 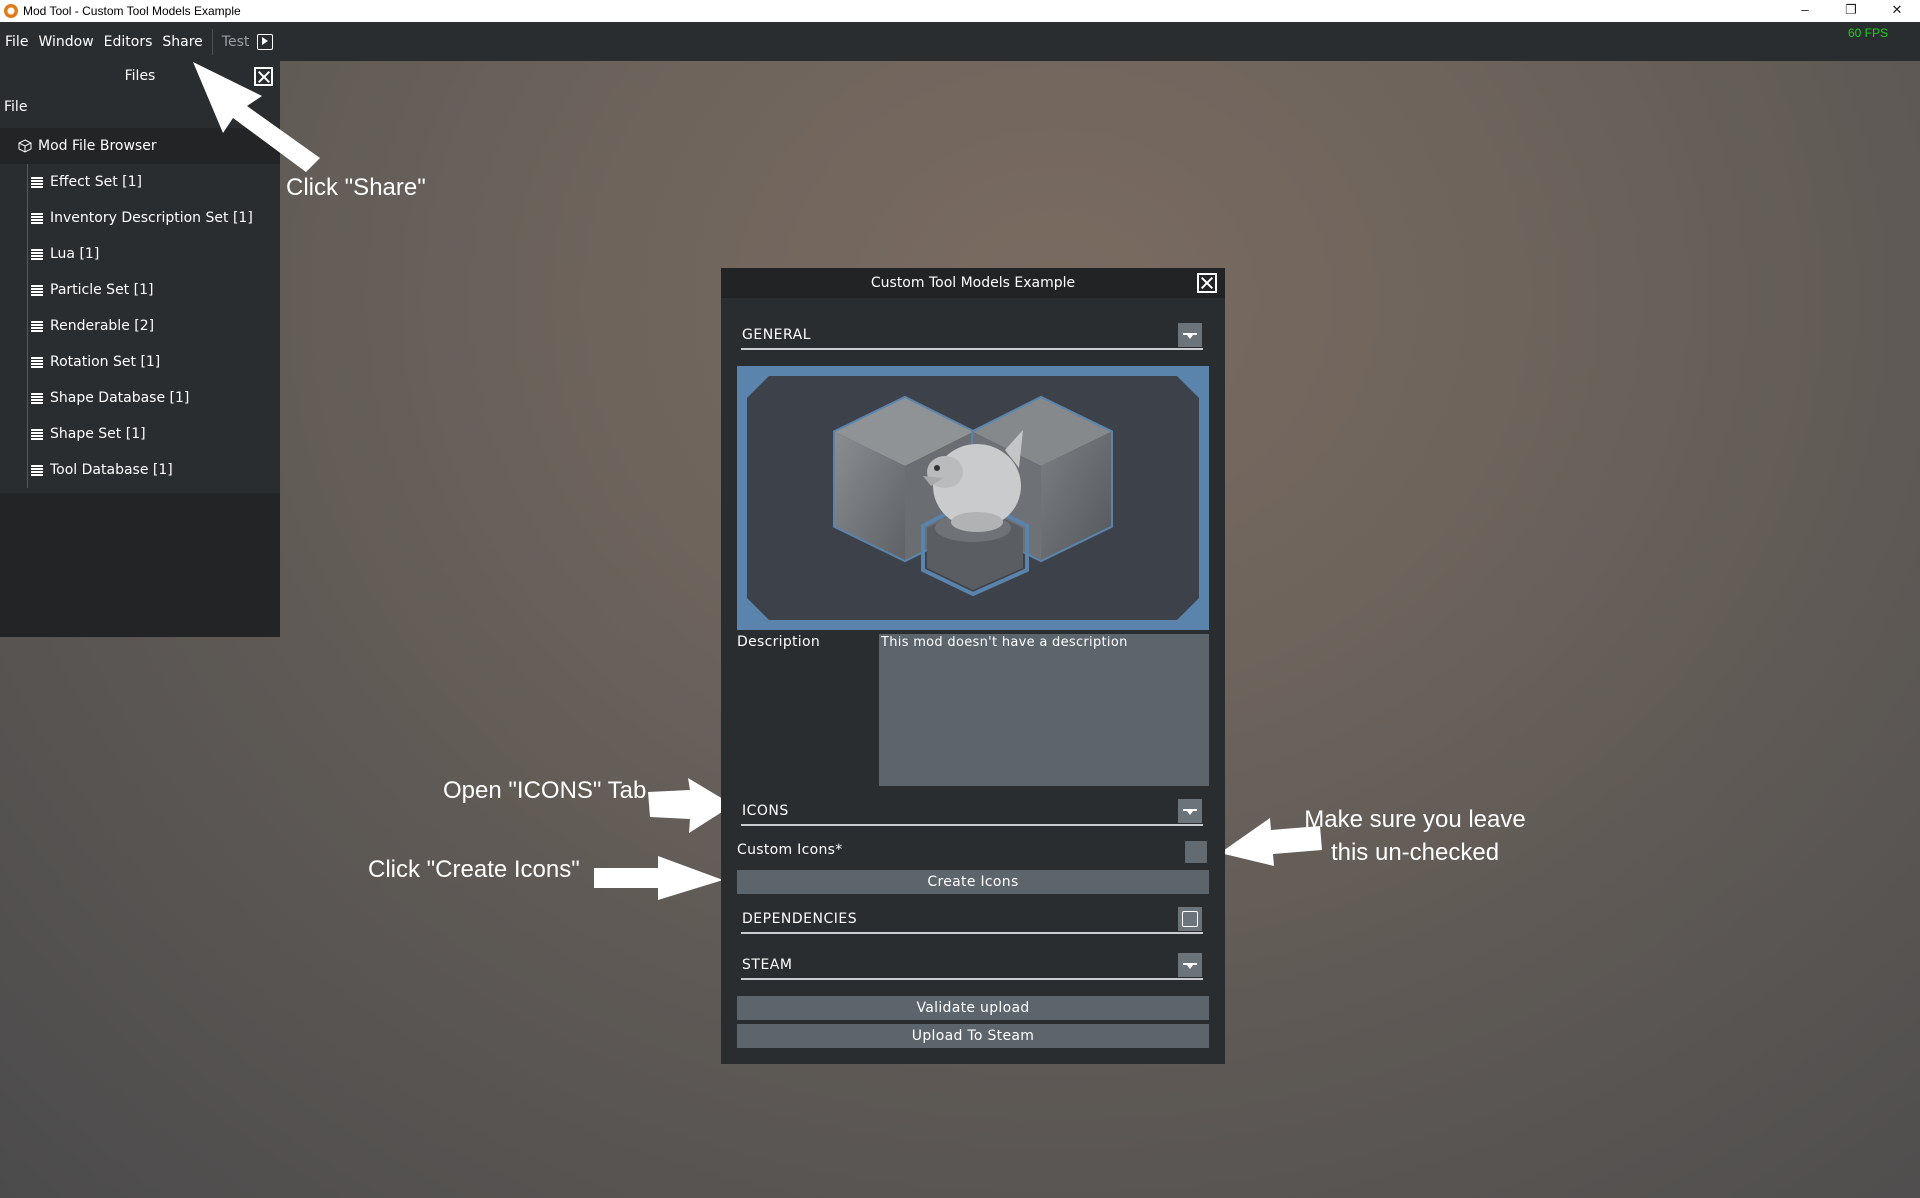 I want to click on preview-render, so click(x=973, y=496).